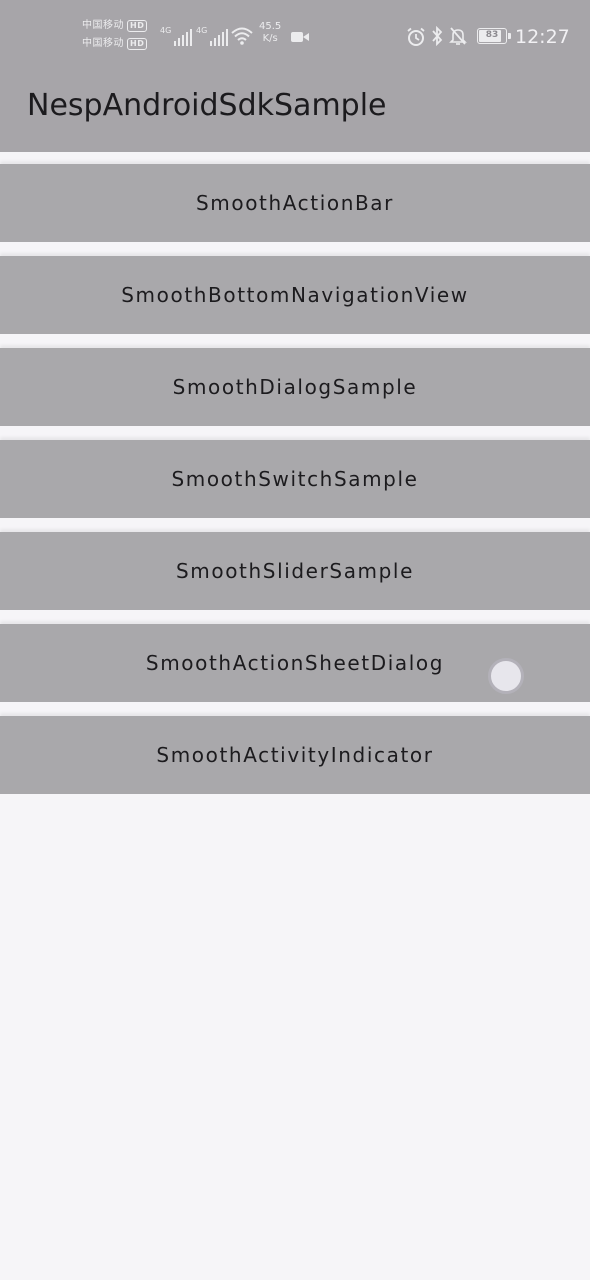 This screenshot has width=590, height=1280. Describe the element at coordinates (270, 26) in the screenshot. I see `speed-value: 45.5` at that location.